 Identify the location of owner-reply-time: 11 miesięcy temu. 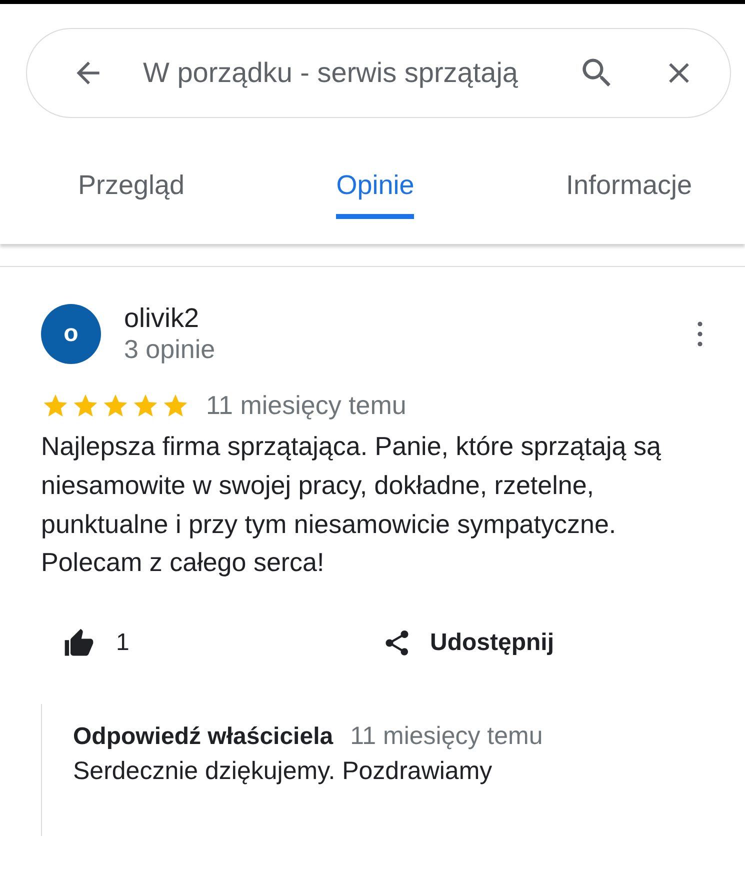
(446, 737).